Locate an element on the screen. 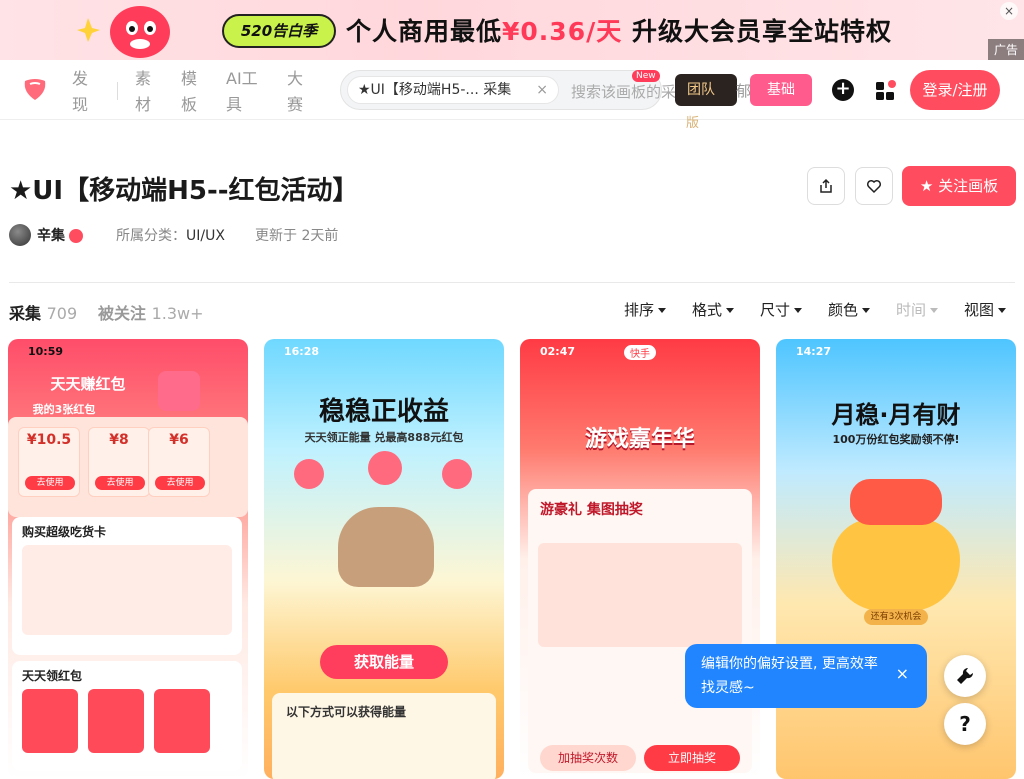  banner-close-icon: × is located at coordinates (1009, 11).